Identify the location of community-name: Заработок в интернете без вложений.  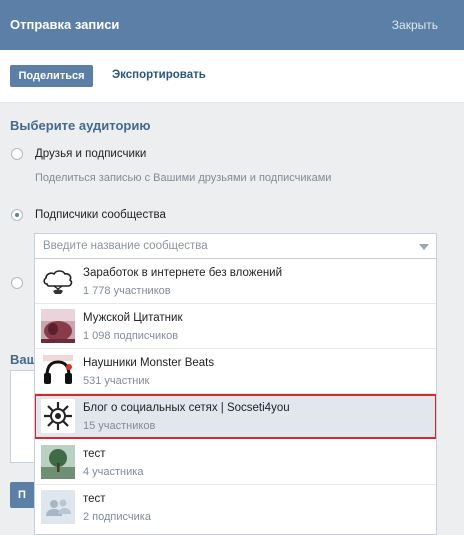
(183, 273).